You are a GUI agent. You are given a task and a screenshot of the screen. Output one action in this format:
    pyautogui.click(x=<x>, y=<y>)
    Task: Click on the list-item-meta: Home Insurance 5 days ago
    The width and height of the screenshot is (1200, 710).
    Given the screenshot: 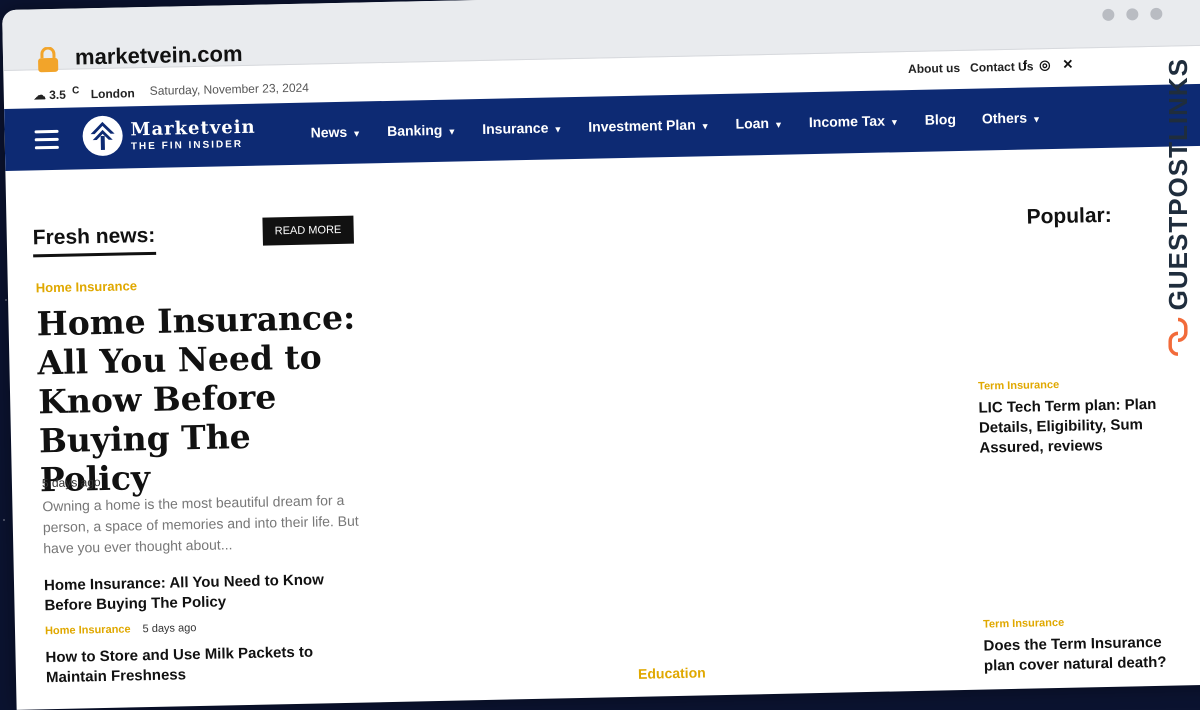 What is the action you would take?
    pyautogui.click(x=121, y=629)
    